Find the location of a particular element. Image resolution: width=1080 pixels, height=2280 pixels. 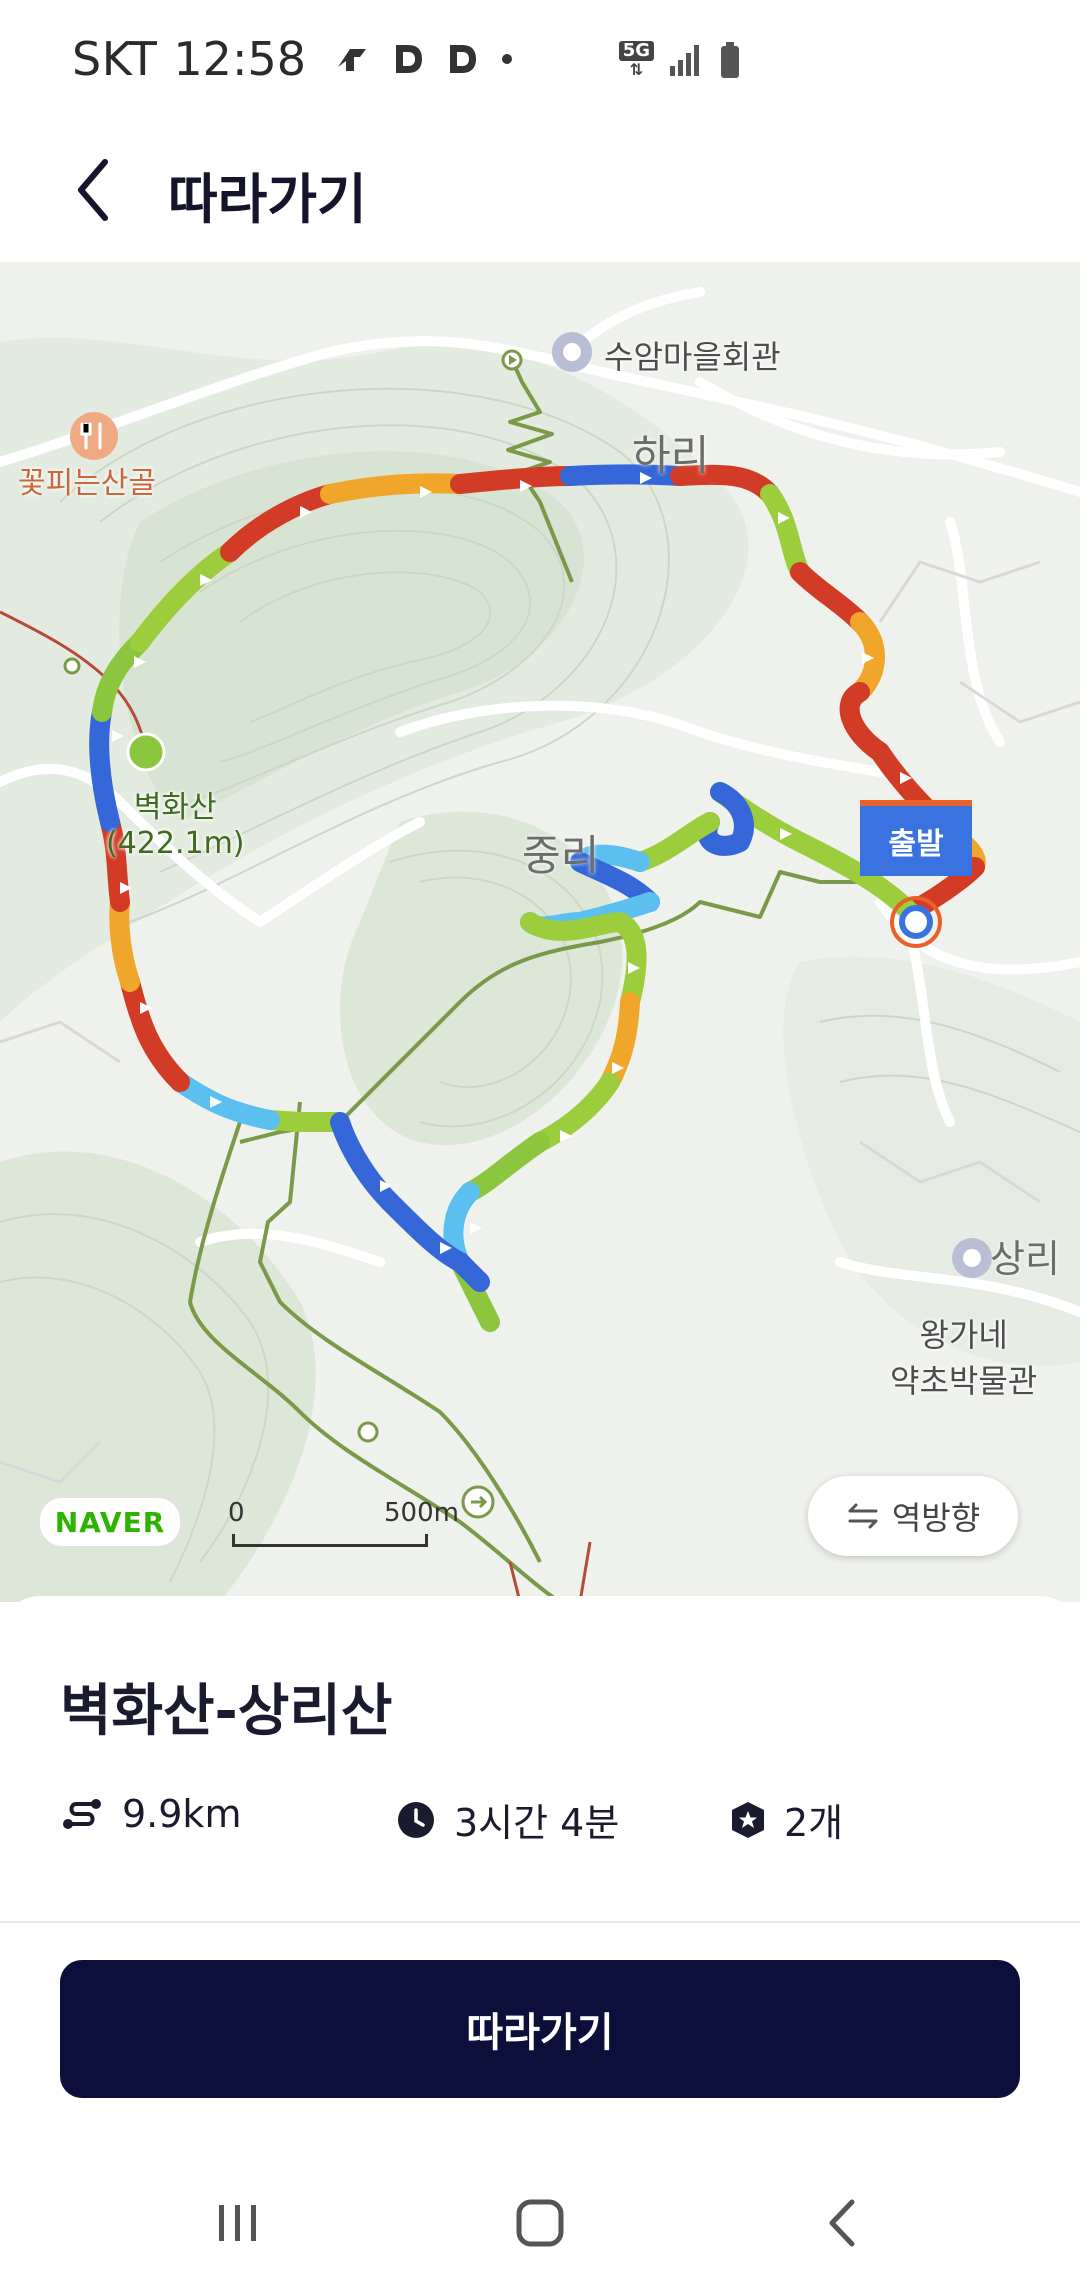

carrier-name: SKT is located at coordinates (115, 59).